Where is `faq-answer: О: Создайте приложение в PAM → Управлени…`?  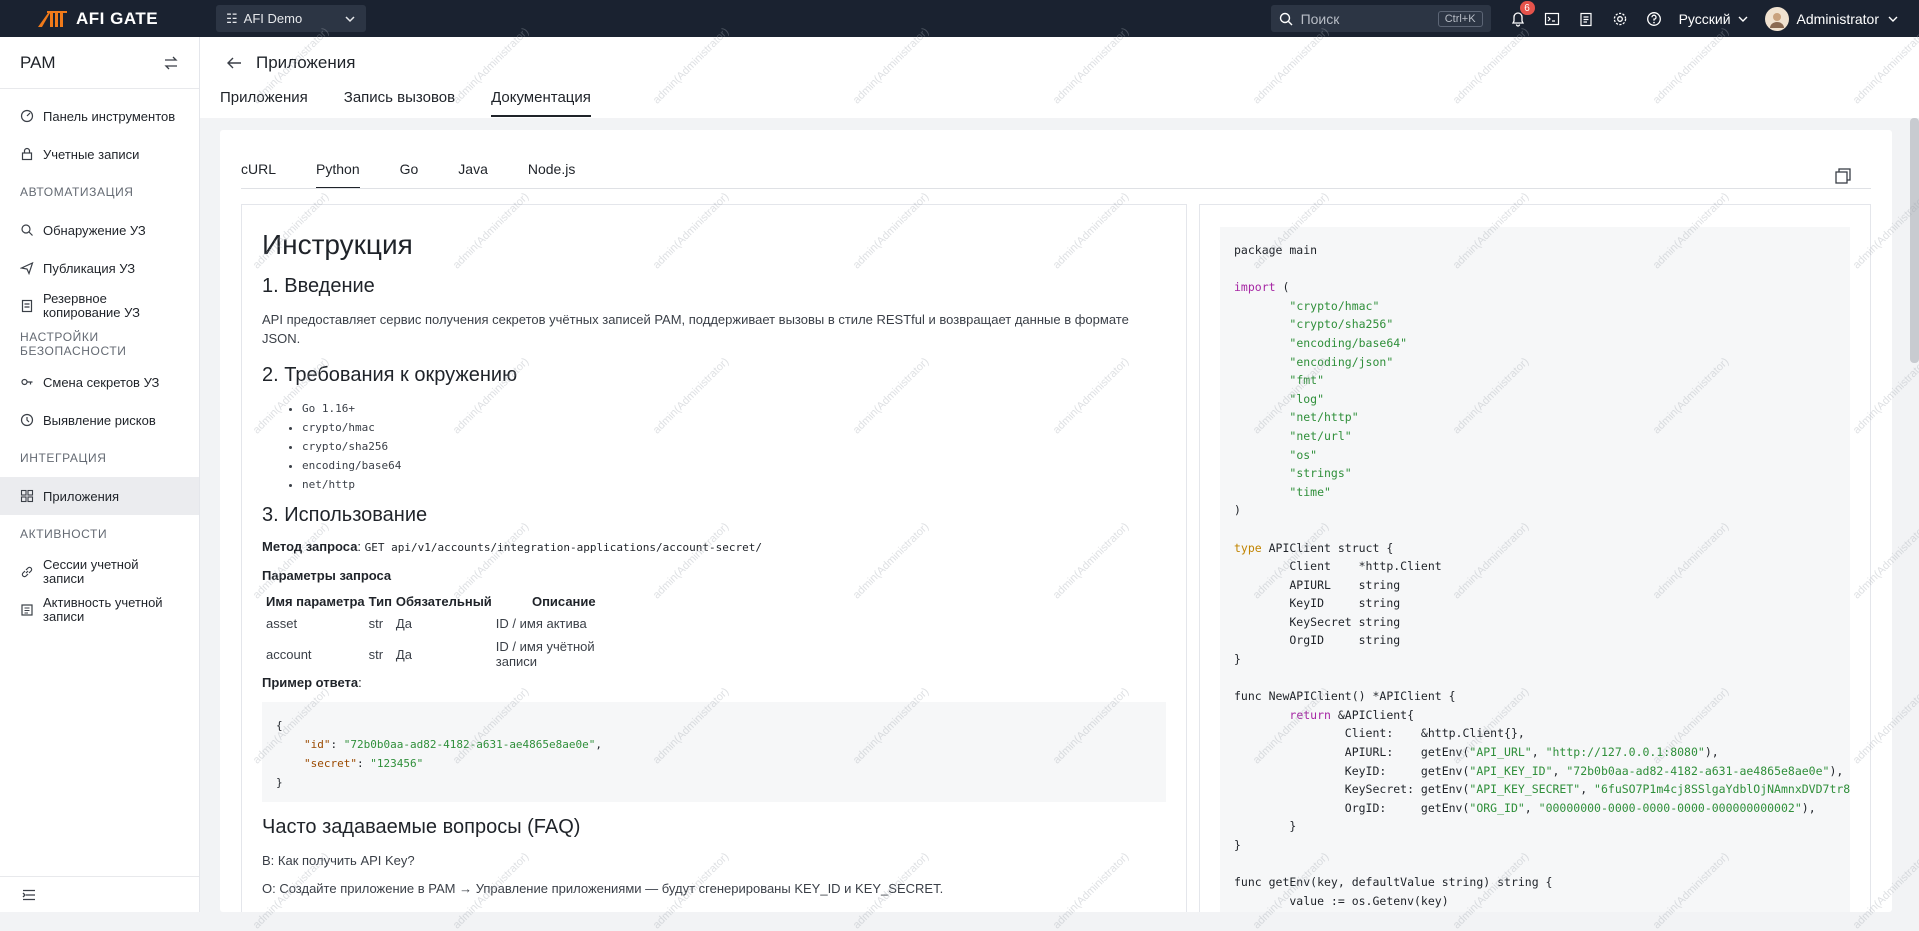 faq-answer: О: Создайте приложение в PAM → Управлени… is located at coordinates (603, 888).